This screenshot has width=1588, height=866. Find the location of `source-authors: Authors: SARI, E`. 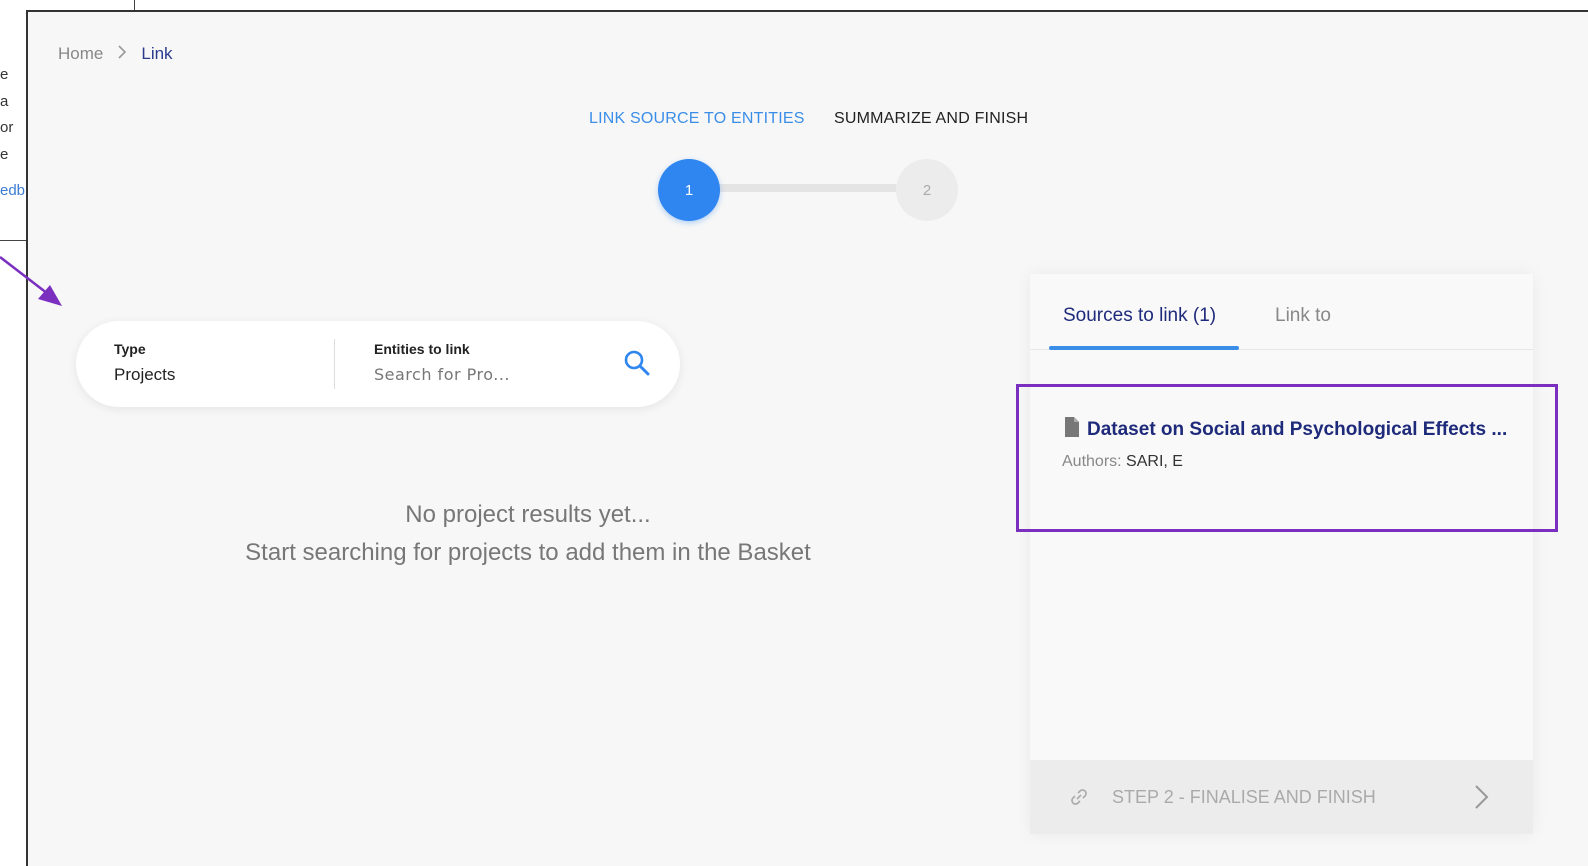

source-authors: Authors: SARI, E is located at coordinates (1122, 462).